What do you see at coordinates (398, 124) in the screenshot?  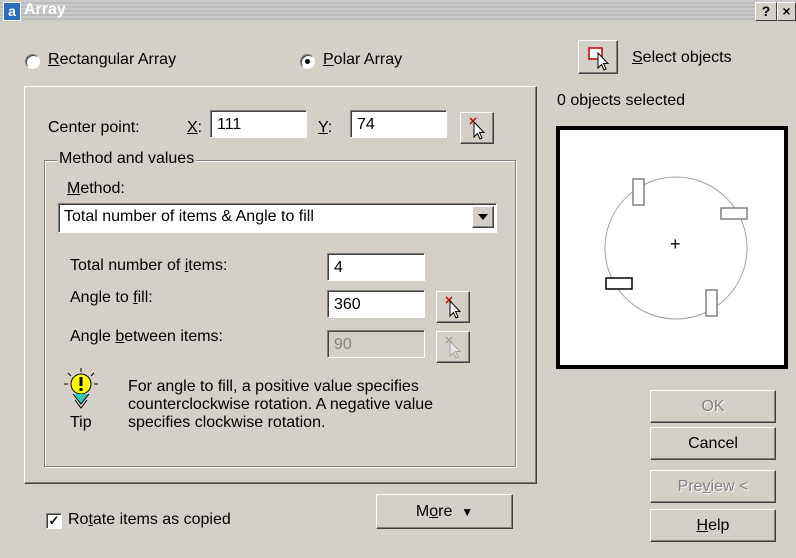 I see `center-y-input: 74` at bounding box center [398, 124].